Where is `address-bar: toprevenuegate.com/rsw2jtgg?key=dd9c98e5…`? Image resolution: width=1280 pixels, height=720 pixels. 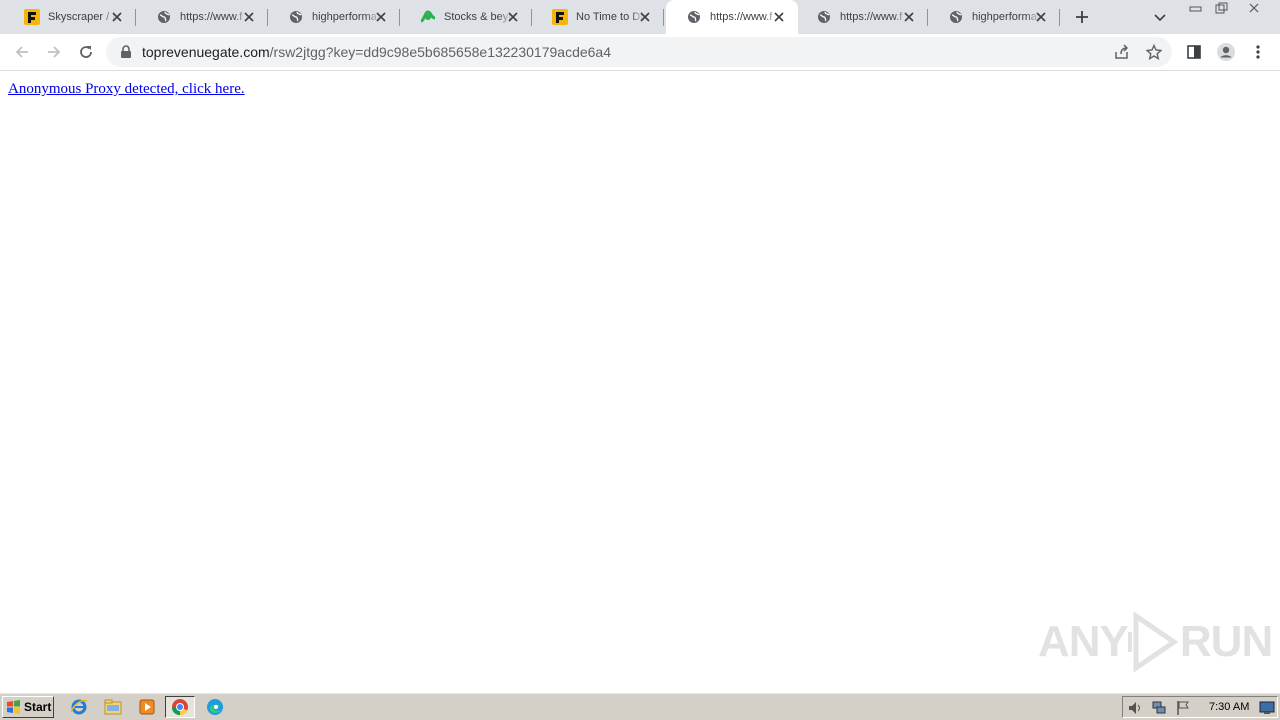
address-bar: toprevenuegate.com/rsw2jtgg?key=dd9c98e5… is located at coordinates (639, 52).